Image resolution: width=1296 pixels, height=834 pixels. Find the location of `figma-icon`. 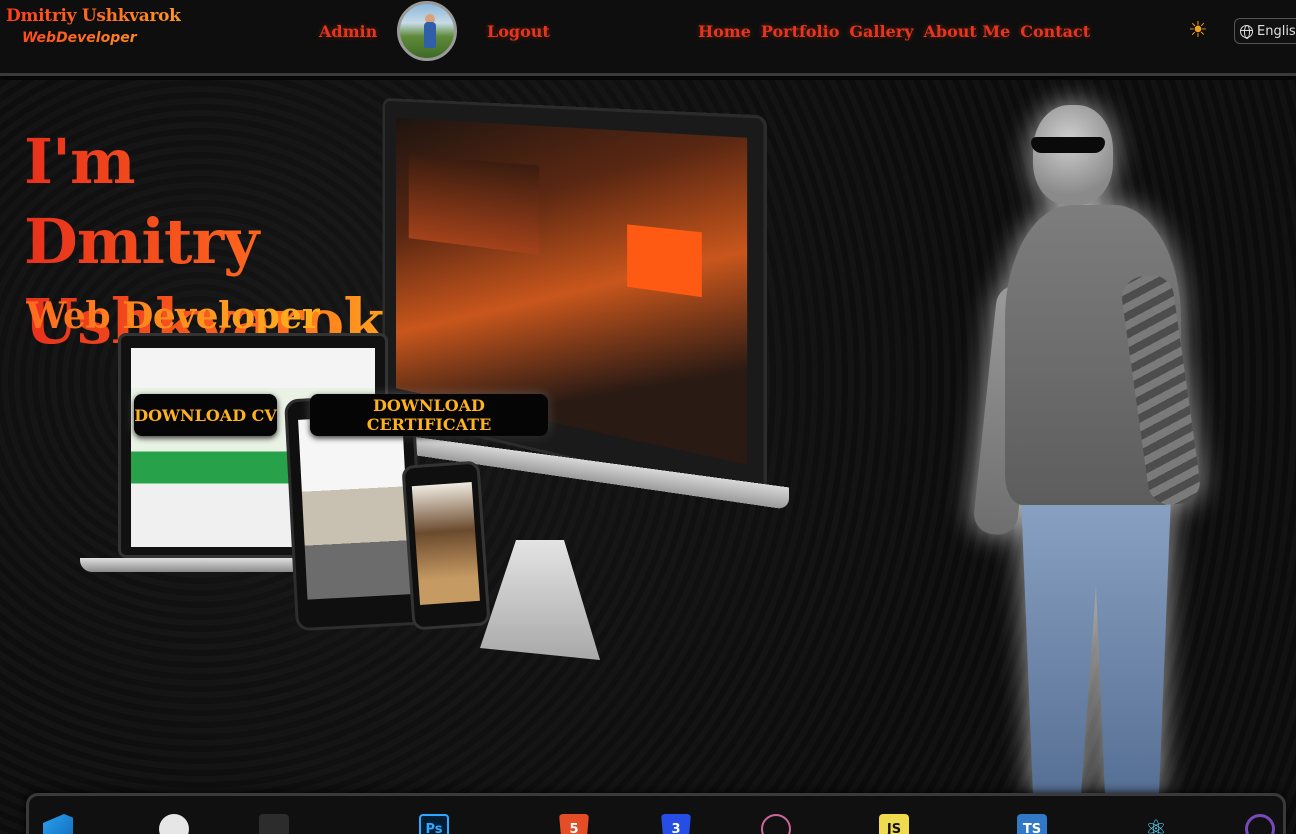

figma-icon is located at coordinates (274, 824).